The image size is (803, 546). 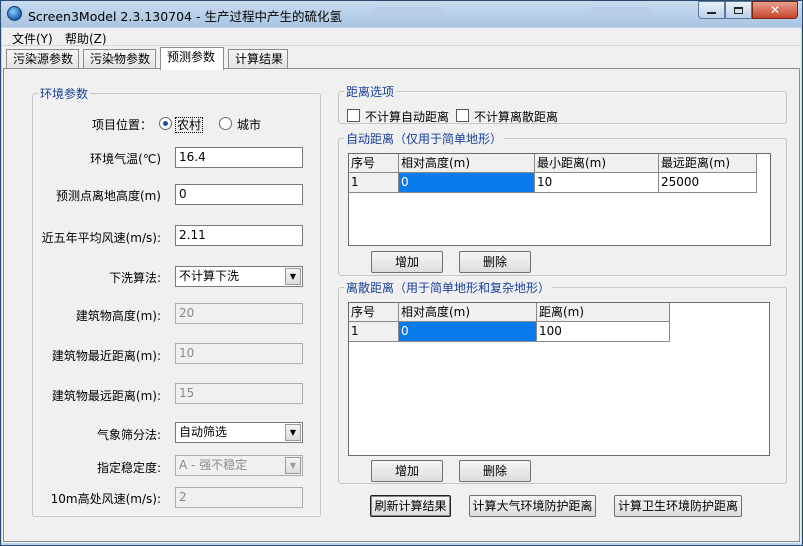 What do you see at coordinates (118, 316) in the screenshot?
I see `bldg-height-label: 建筑物高度(m):` at bounding box center [118, 316].